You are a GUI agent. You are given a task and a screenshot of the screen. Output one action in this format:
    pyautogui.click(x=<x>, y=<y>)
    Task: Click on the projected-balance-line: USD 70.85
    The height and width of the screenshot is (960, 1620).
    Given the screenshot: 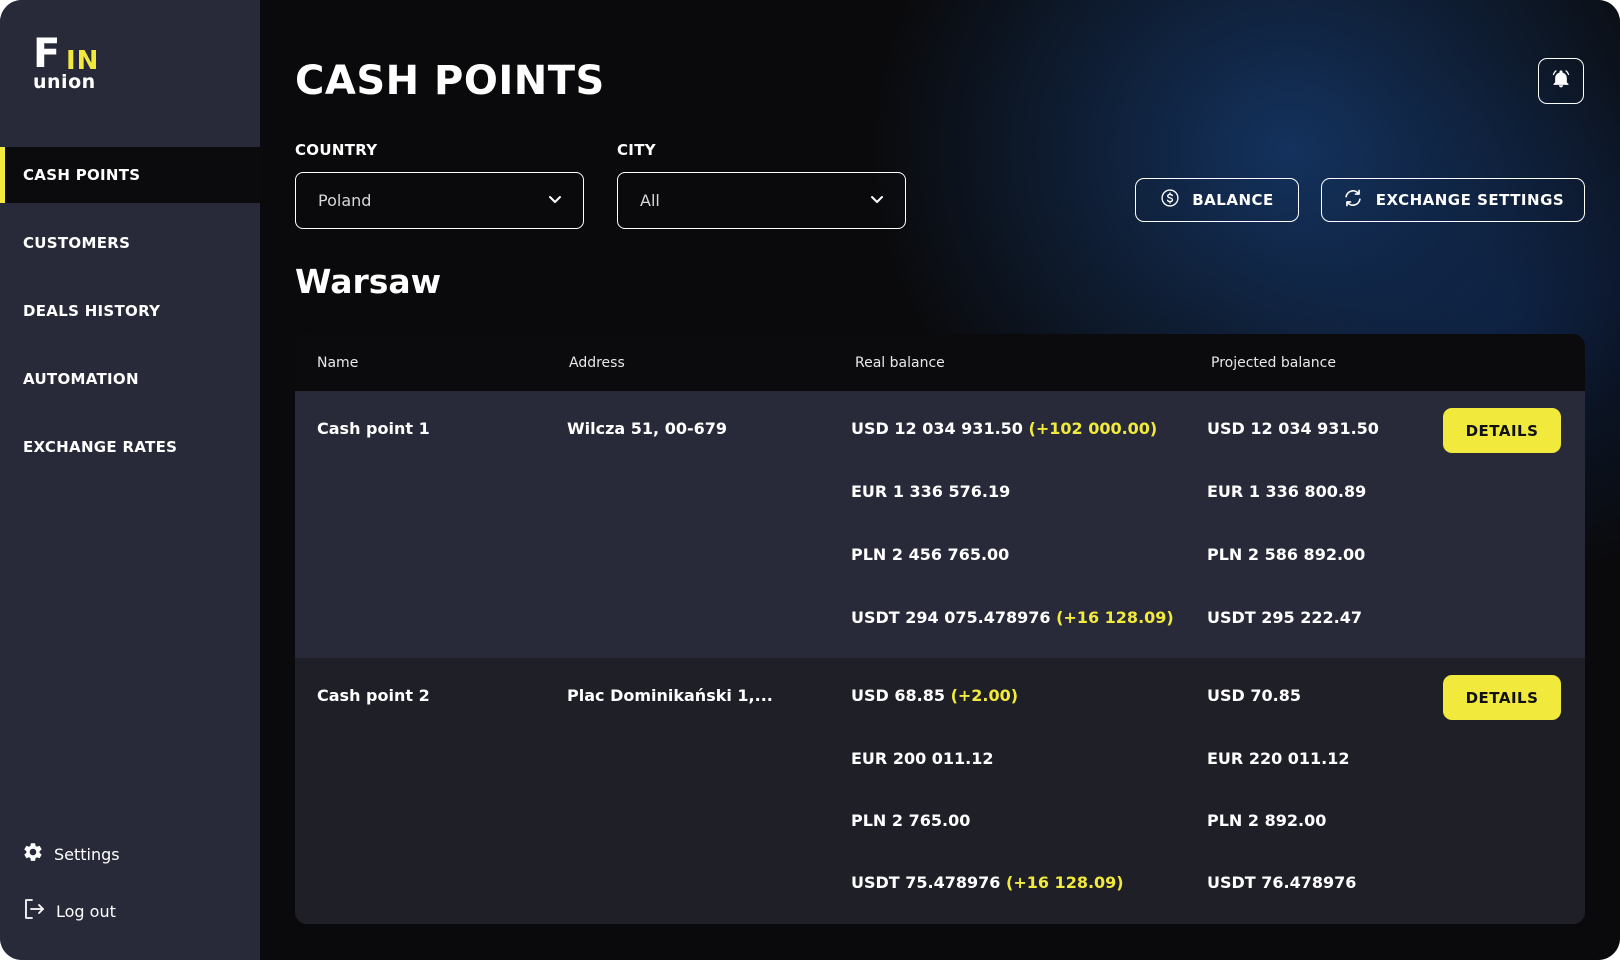 What is the action you would take?
    pyautogui.click(x=1254, y=695)
    